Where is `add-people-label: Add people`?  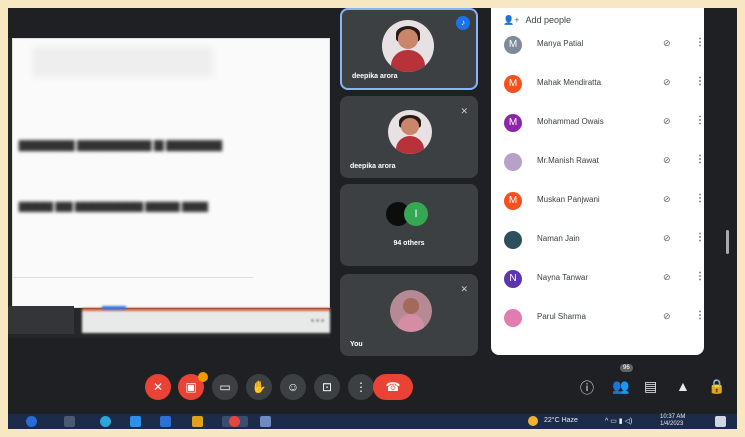 add-people-label: Add people is located at coordinates (548, 20).